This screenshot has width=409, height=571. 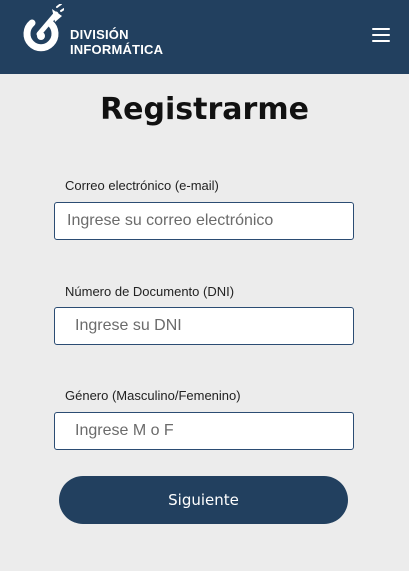 I want to click on email-label: Correo electrónico (e-mail), so click(x=142, y=185).